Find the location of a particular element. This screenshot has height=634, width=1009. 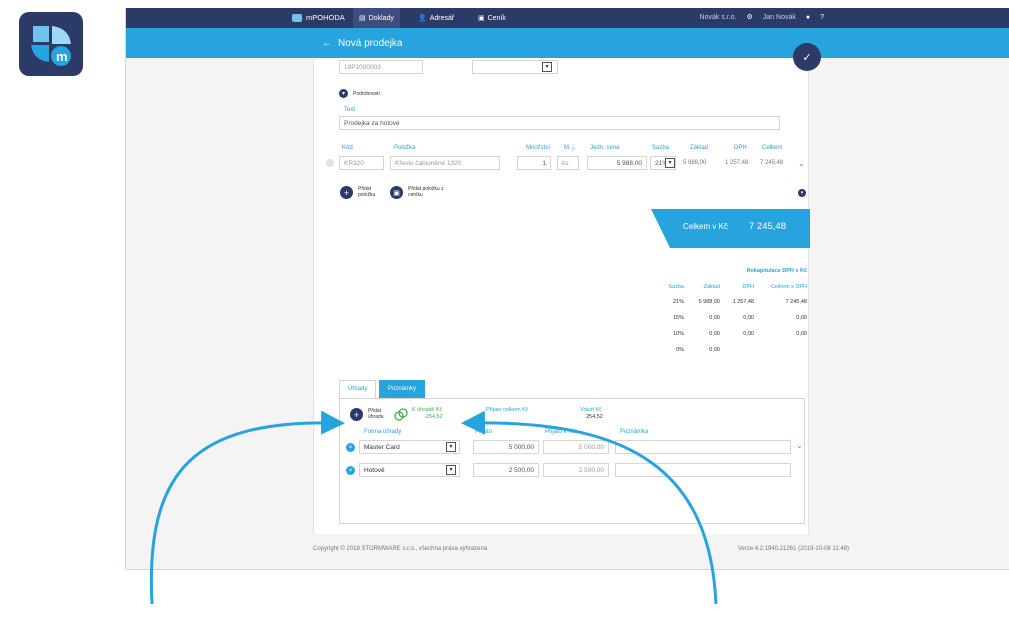

add-payment-button: + is located at coordinates (356, 414).